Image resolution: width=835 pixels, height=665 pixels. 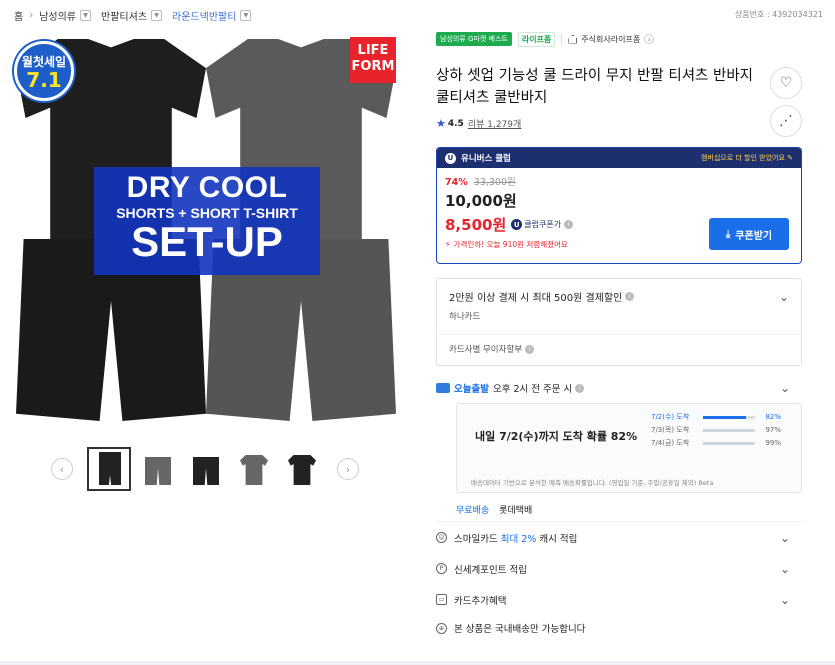 What do you see at coordinates (619, 388) in the screenshot?
I see `delivery-header: 오늘출발 오후 2시 전 주문 시 i ⌄` at bounding box center [619, 388].